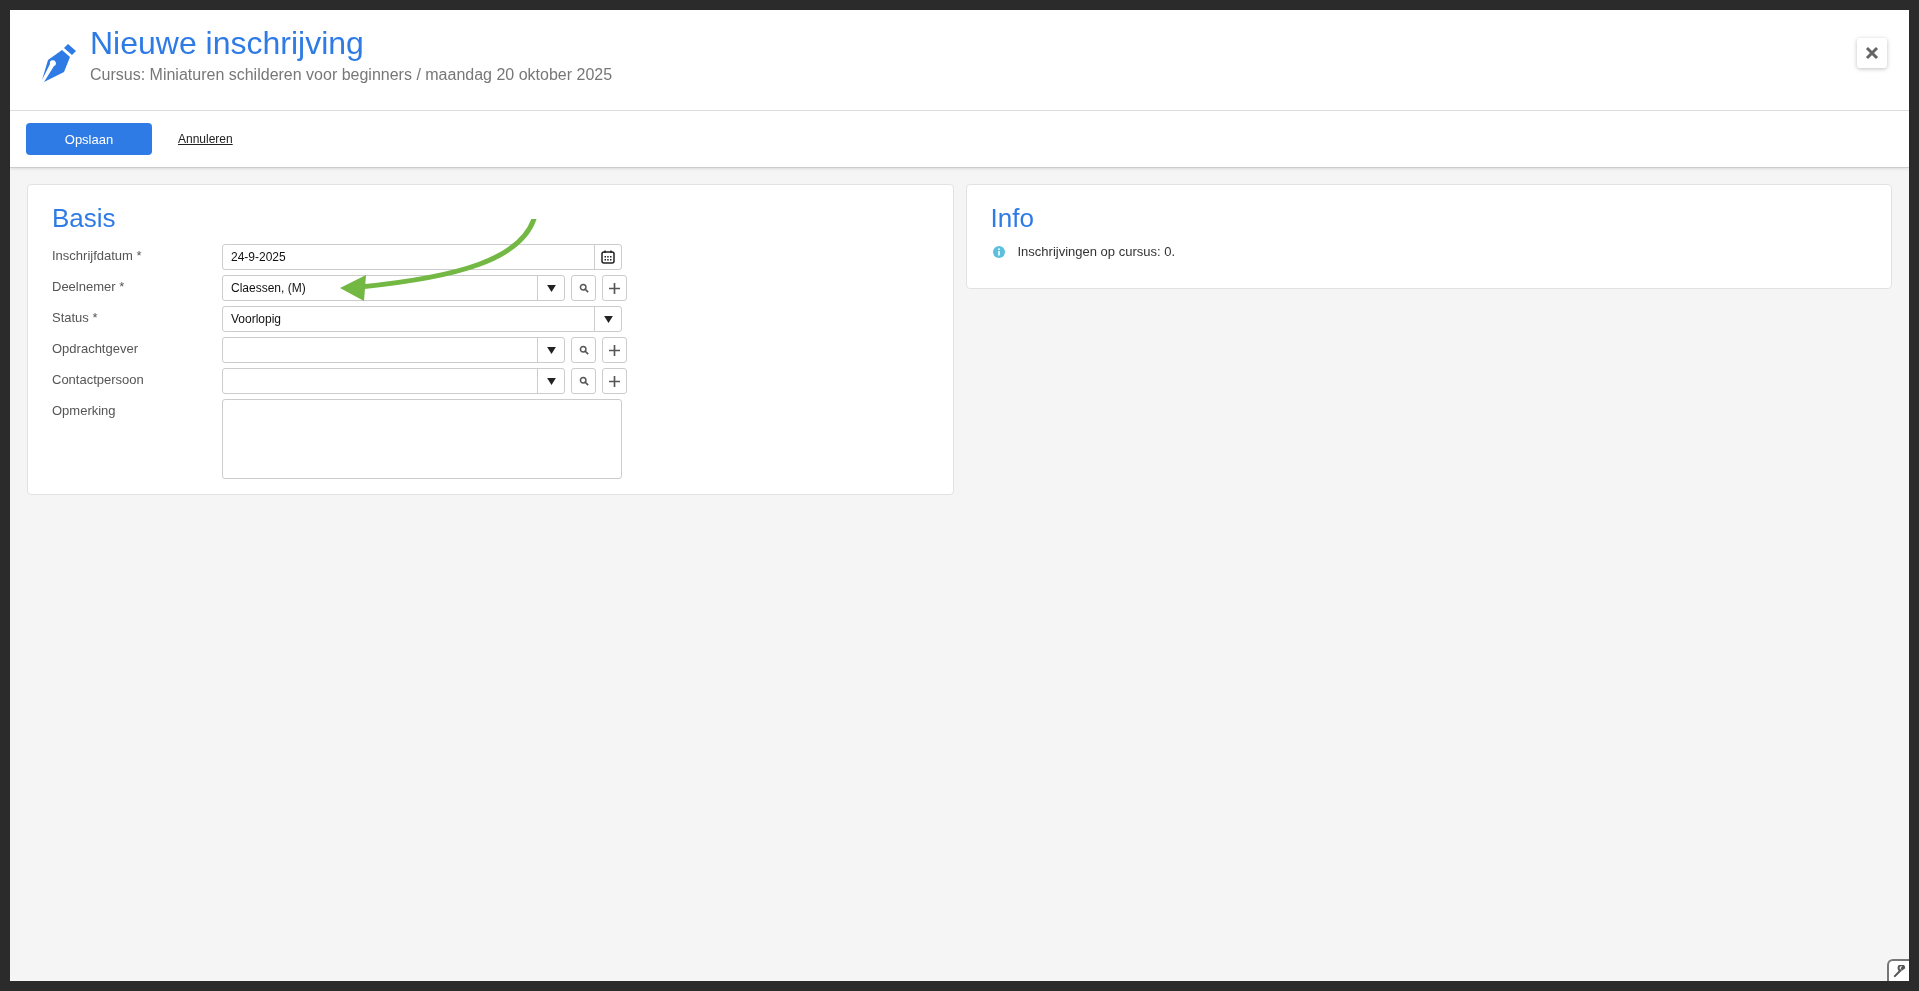  Describe the element at coordinates (998, 251) in the screenshot. I see `info-icon` at that location.